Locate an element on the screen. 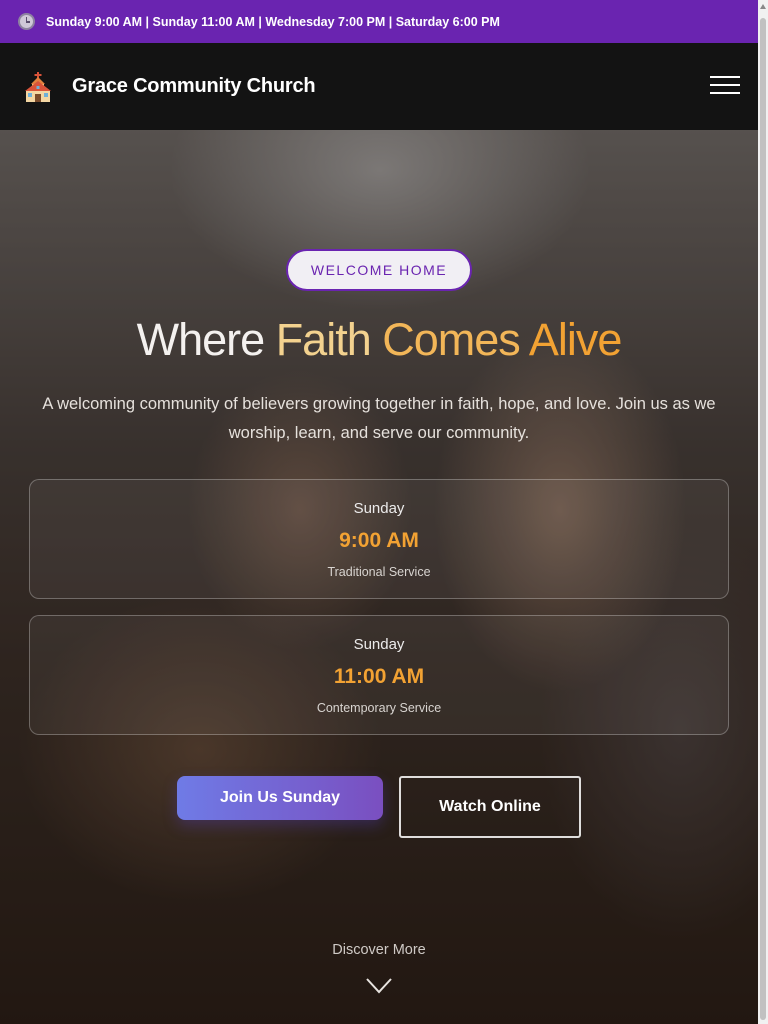 This screenshot has height=1024, width=768. welcome-badge: WELCOME HOME is located at coordinates (379, 270).